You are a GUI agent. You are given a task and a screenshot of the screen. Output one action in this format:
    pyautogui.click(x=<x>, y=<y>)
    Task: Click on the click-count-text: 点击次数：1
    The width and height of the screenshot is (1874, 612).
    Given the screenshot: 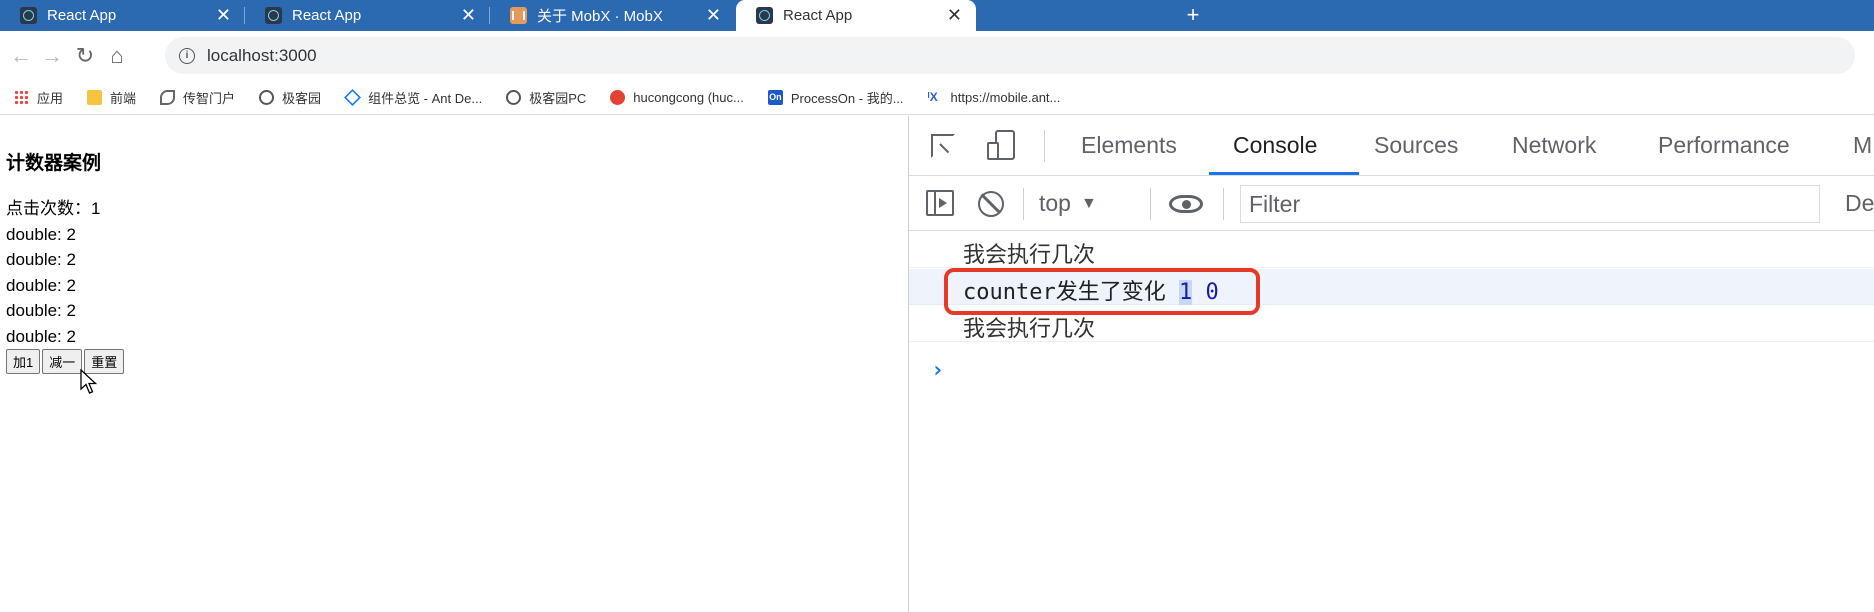 What is the action you would take?
    pyautogui.click(x=53, y=208)
    